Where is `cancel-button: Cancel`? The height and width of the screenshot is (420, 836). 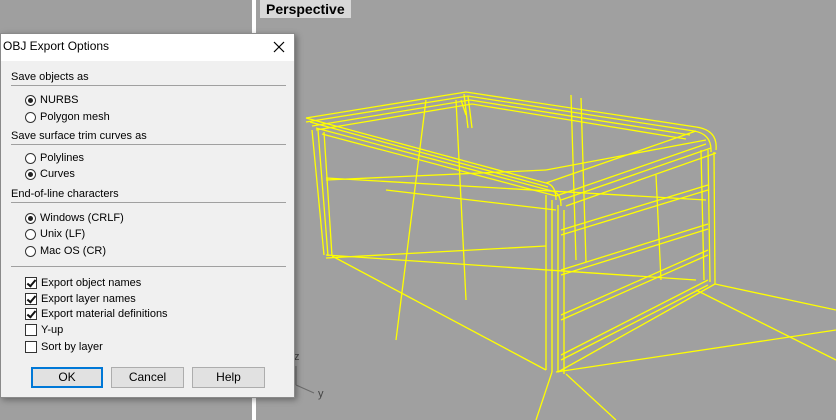
cancel-button: Cancel is located at coordinates (147, 377).